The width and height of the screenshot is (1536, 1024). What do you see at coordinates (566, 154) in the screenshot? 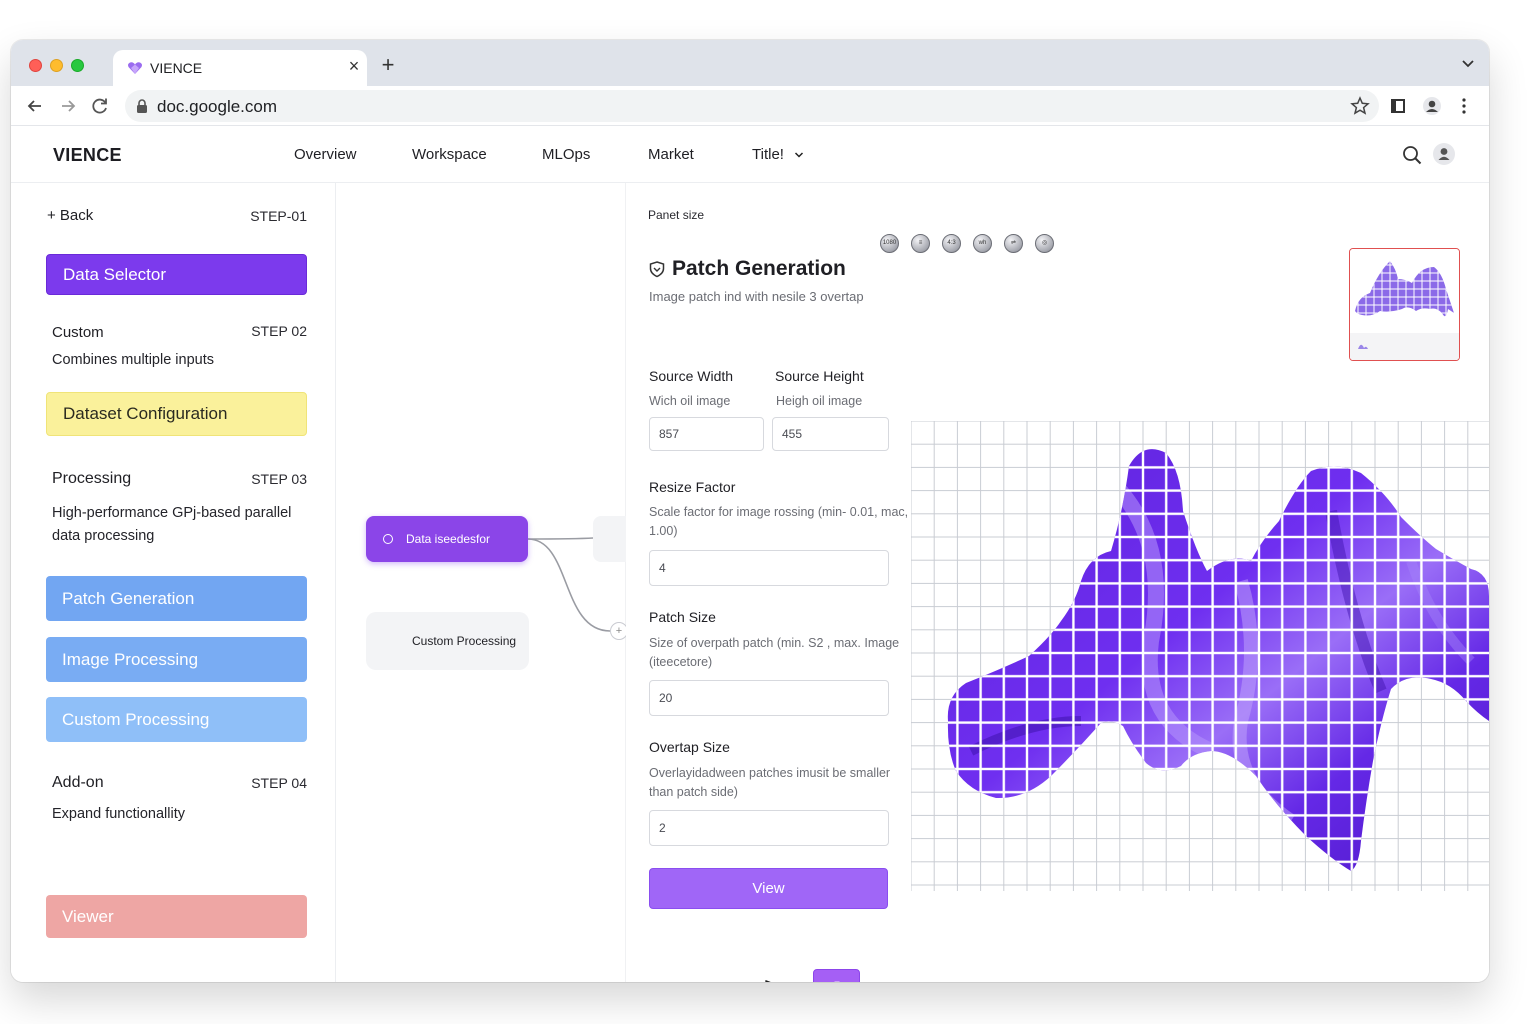
I see `nav-mlops: MLOps` at bounding box center [566, 154].